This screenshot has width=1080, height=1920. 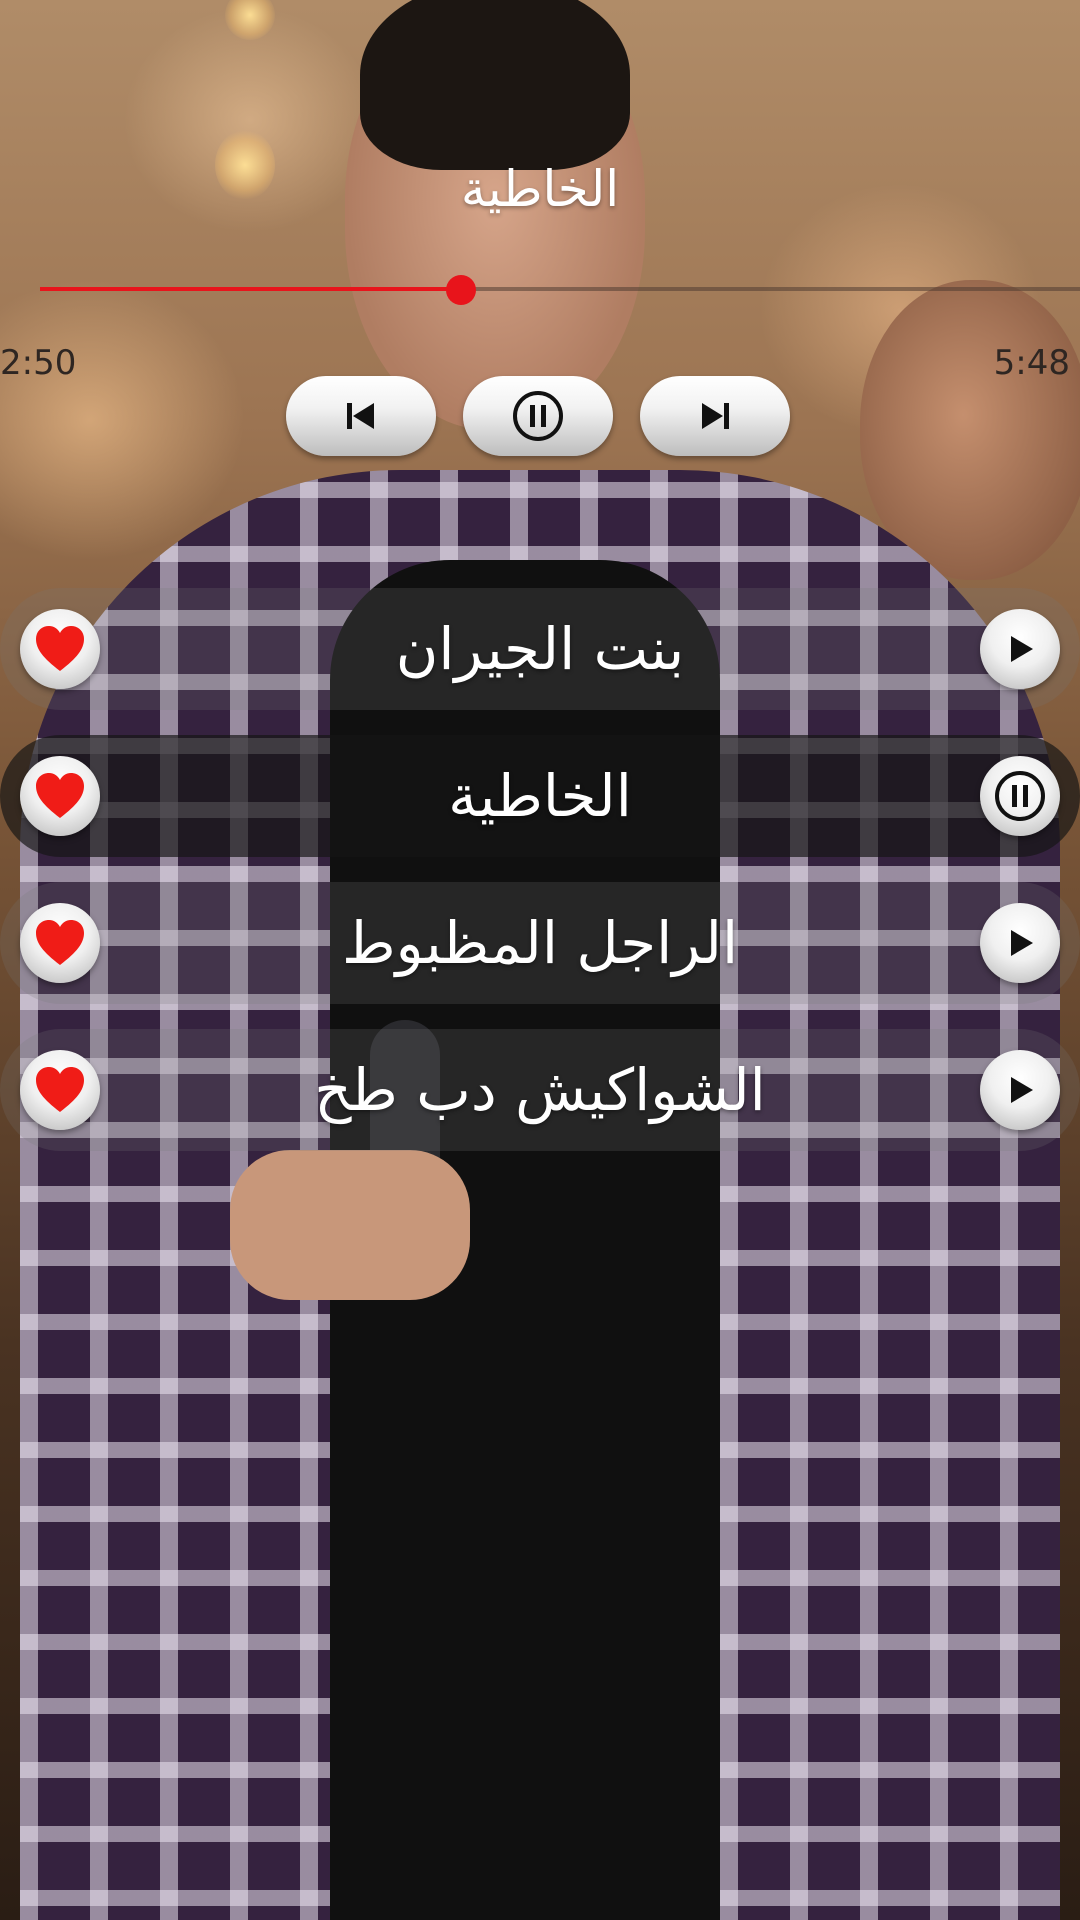 What do you see at coordinates (540, 189) in the screenshot?
I see `now-playing-title: الخاطية` at bounding box center [540, 189].